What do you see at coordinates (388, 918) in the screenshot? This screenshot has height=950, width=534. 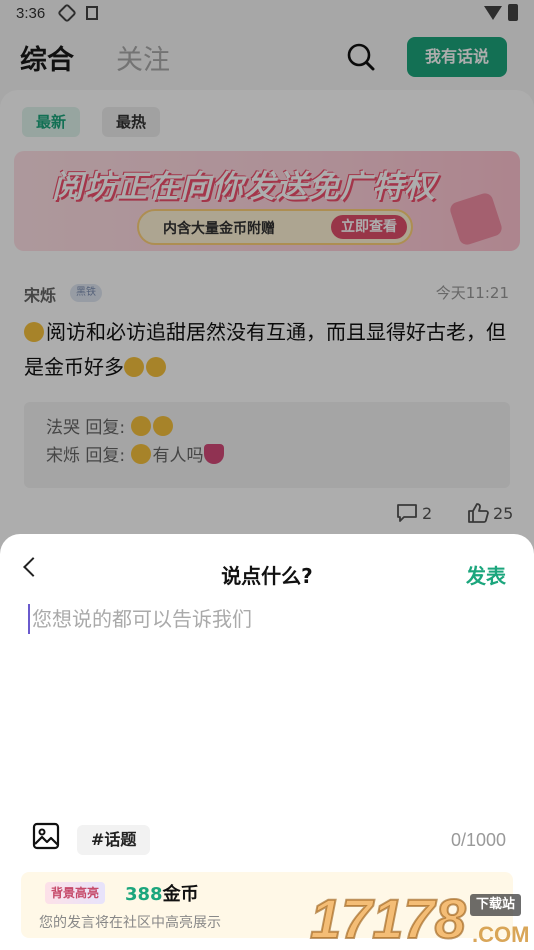 I see `watermark-number: 17178` at bounding box center [388, 918].